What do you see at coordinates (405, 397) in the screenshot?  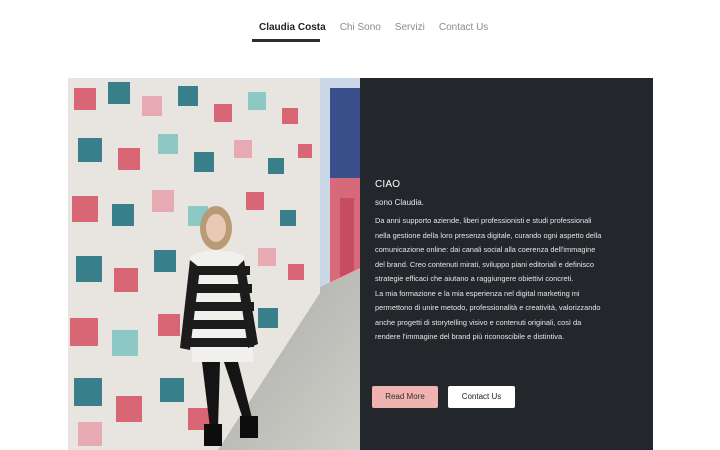 I see `read-more-button: Read More` at bounding box center [405, 397].